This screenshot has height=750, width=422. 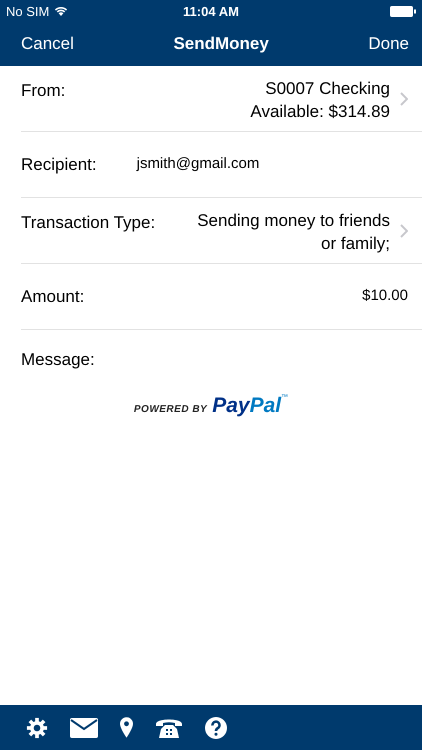 What do you see at coordinates (43, 90) in the screenshot?
I see `field-label: From:` at bounding box center [43, 90].